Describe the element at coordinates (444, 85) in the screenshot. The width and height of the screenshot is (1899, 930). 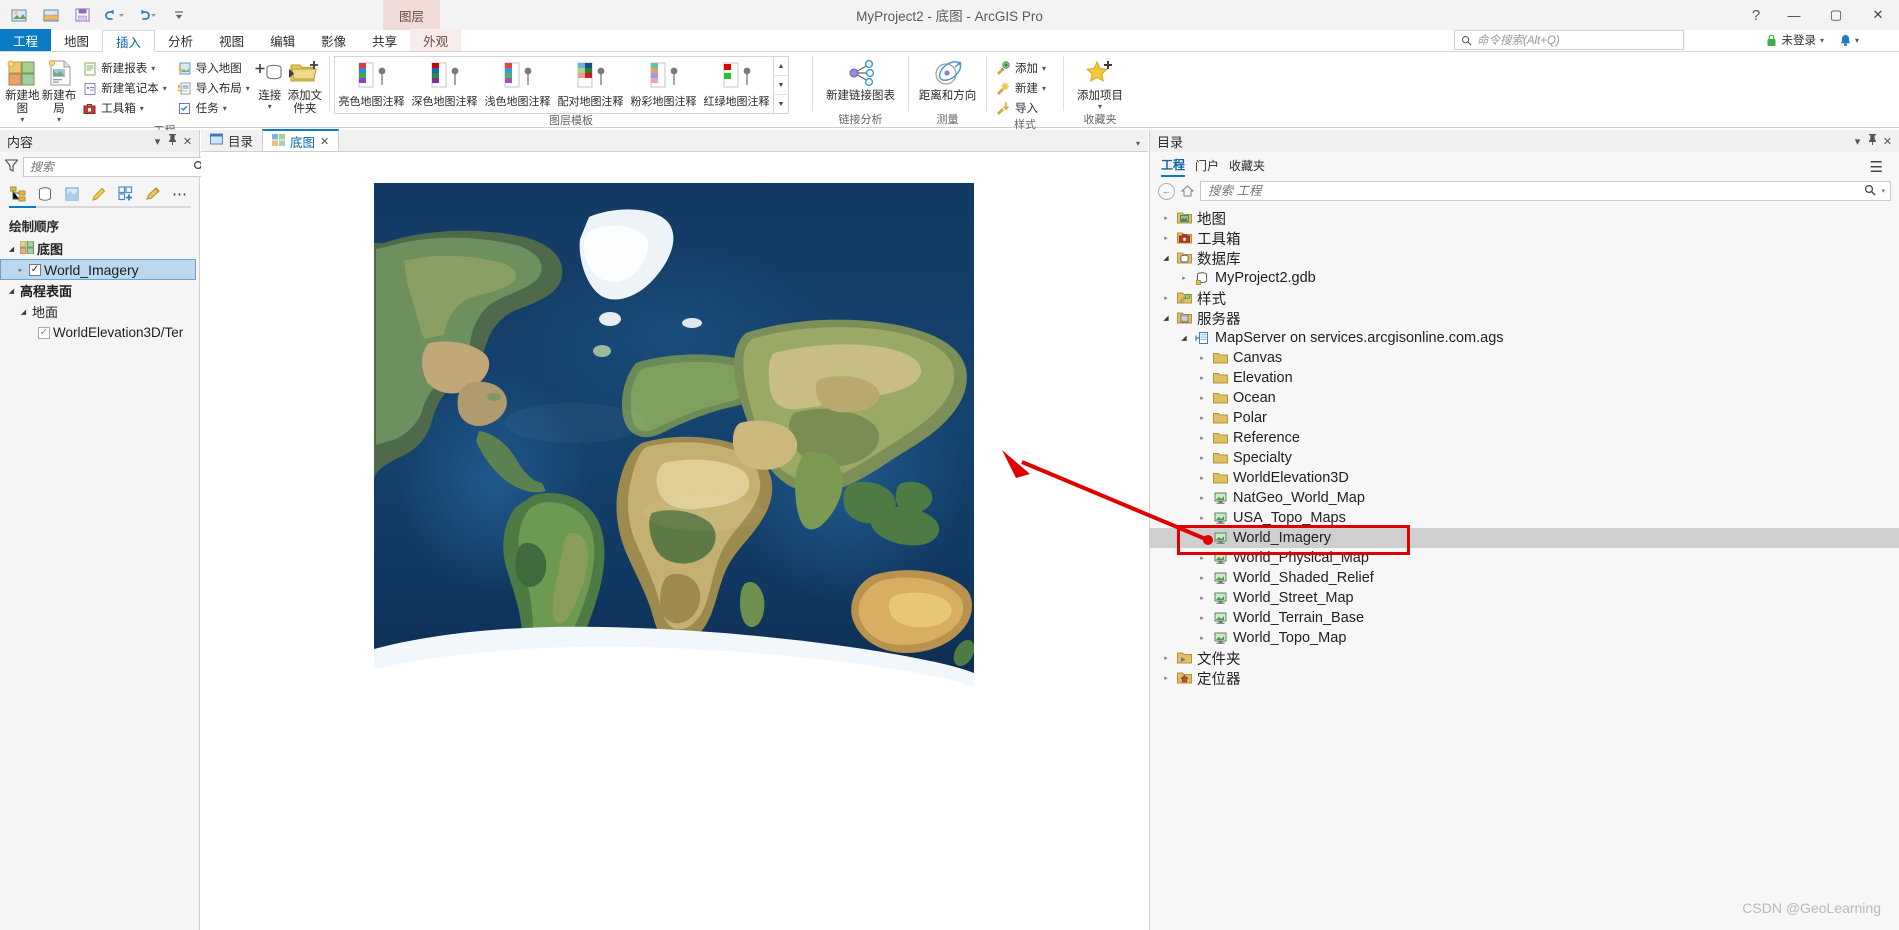
I see `gallery-item-dark: 深色地图注释` at that location.